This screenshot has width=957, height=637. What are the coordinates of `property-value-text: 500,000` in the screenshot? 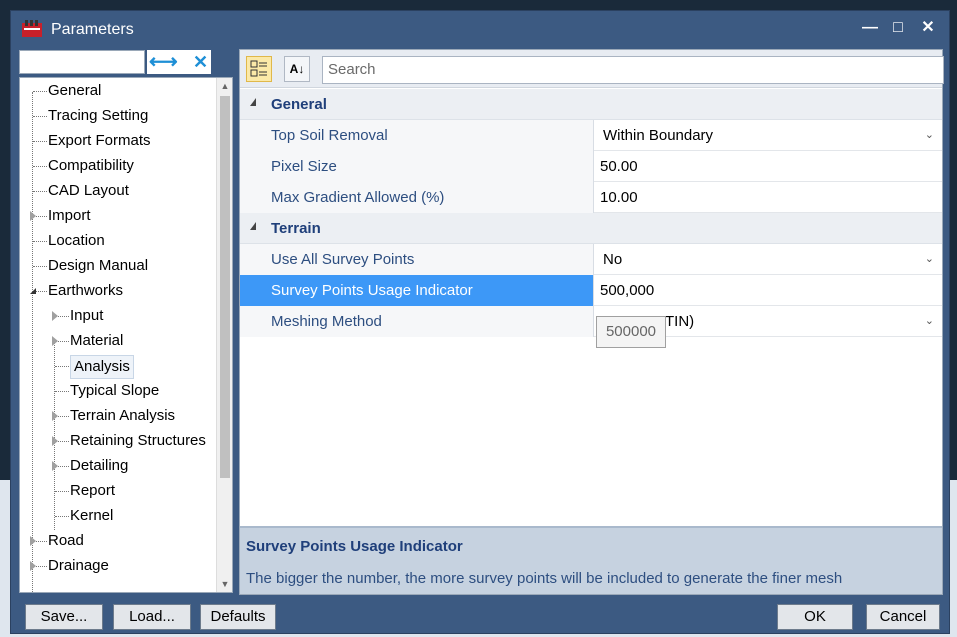 It's located at (627, 290).